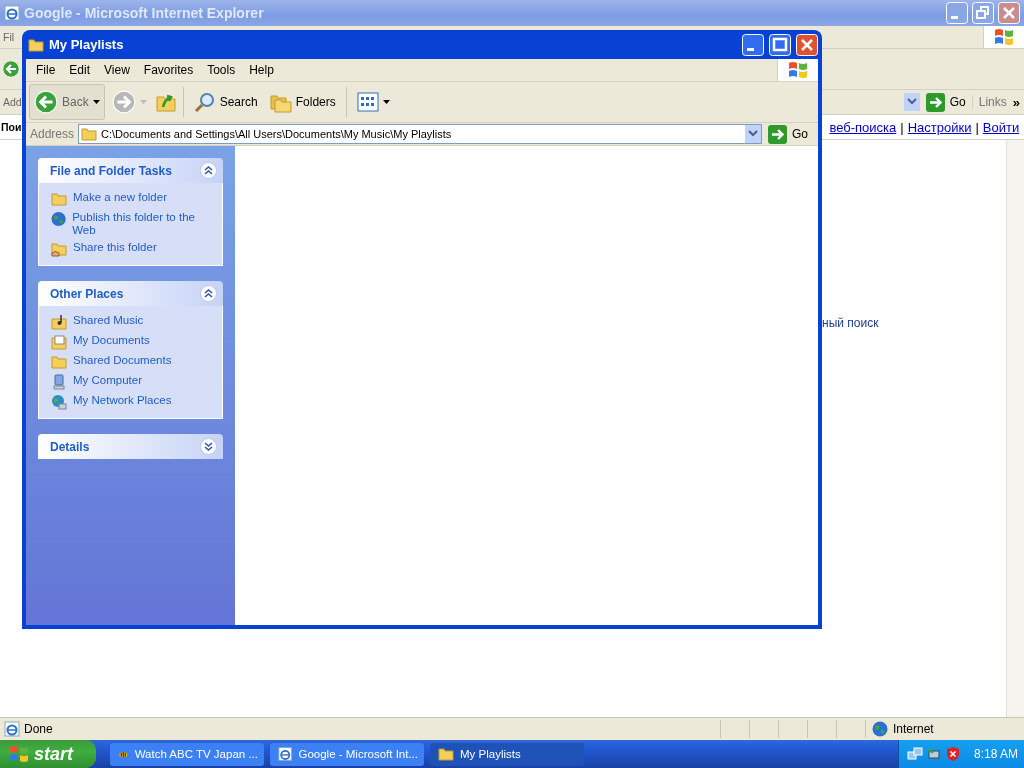 Image resolution: width=1024 pixels, height=768 pixels. What do you see at coordinates (420, 134) in the screenshot?
I see `address-field: C:\Documents and Settings\All Users\Documents\My Music\My Playlists` at bounding box center [420, 134].